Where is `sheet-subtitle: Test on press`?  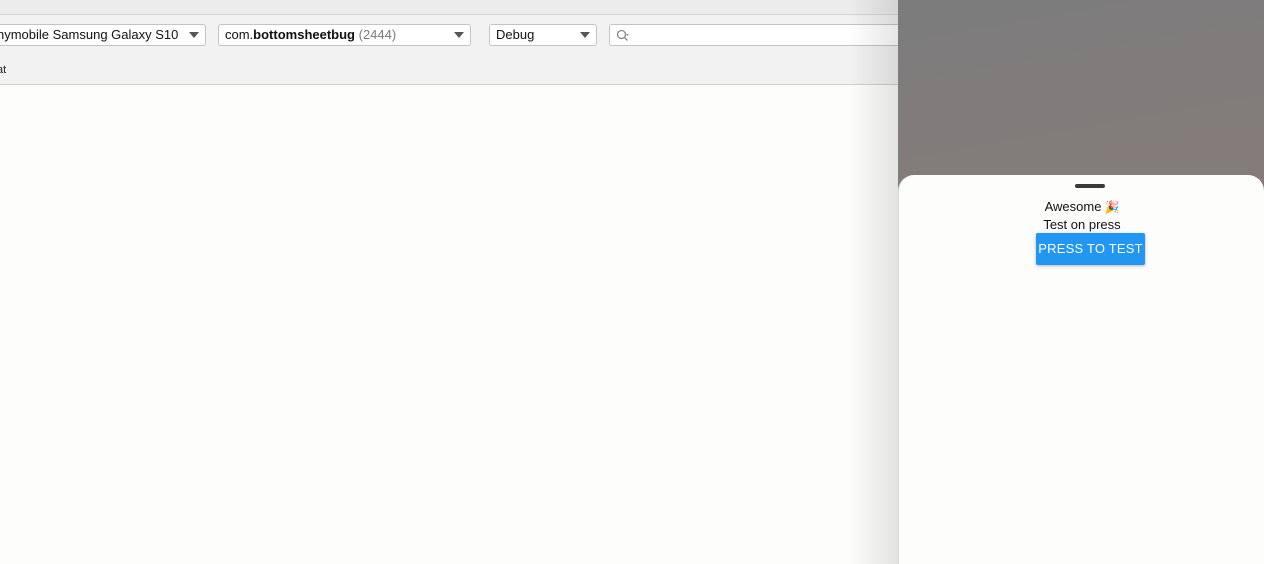
sheet-subtitle: Test on press is located at coordinates (1082, 224).